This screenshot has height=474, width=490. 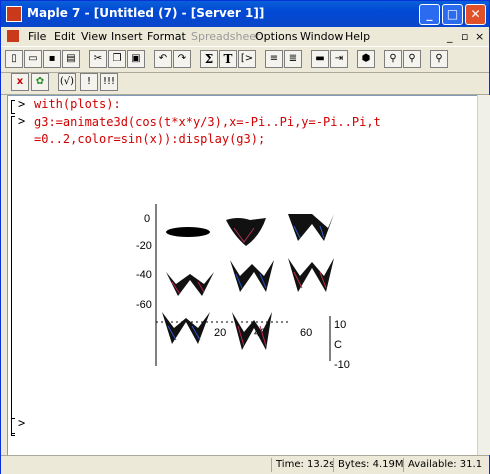 What do you see at coordinates (306, 333) in the screenshot?
I see `x-tick-60: 60` at bounding box center [306, 333].